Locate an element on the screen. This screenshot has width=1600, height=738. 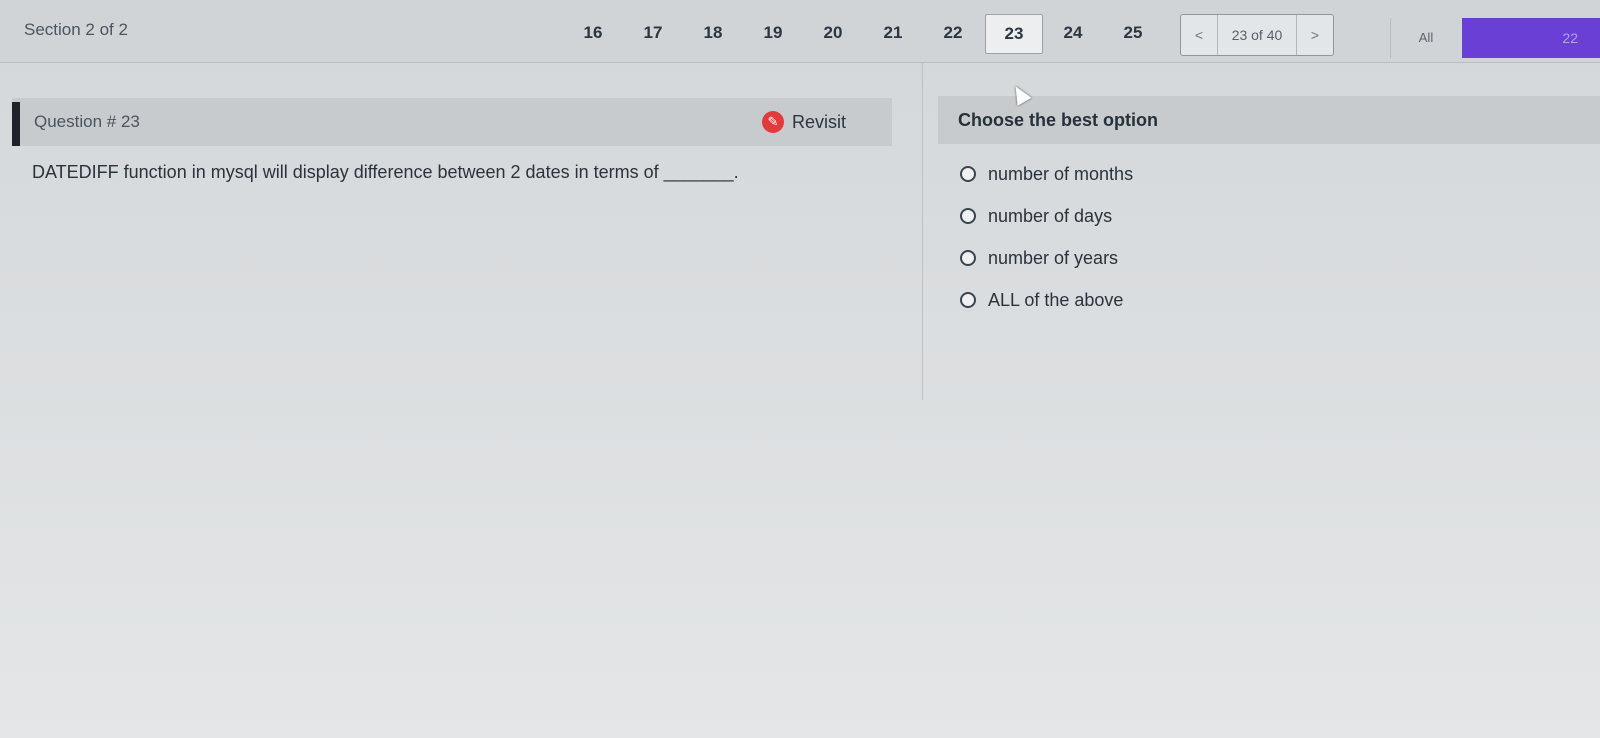
option-2: number of days is located at coordinates (1036, 216).